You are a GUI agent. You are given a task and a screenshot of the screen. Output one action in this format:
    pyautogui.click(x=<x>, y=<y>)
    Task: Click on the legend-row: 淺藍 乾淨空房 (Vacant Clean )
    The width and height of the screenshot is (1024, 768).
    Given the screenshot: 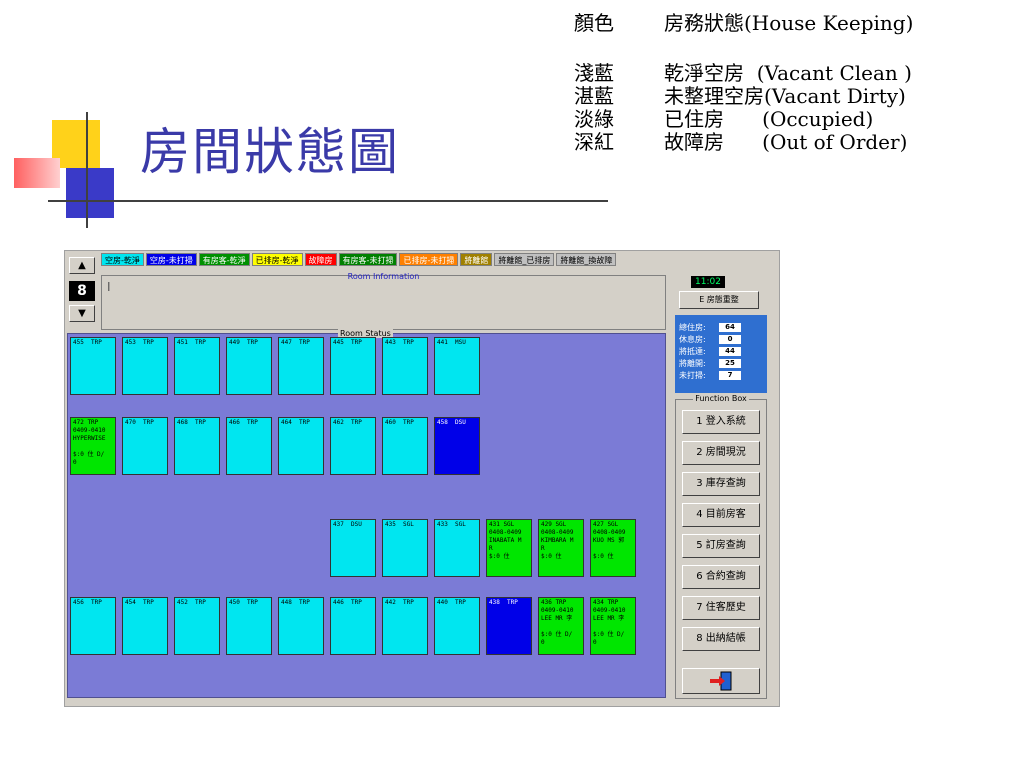 What is the action you would take?
    pyautogui.click(x=743, y=73)
    